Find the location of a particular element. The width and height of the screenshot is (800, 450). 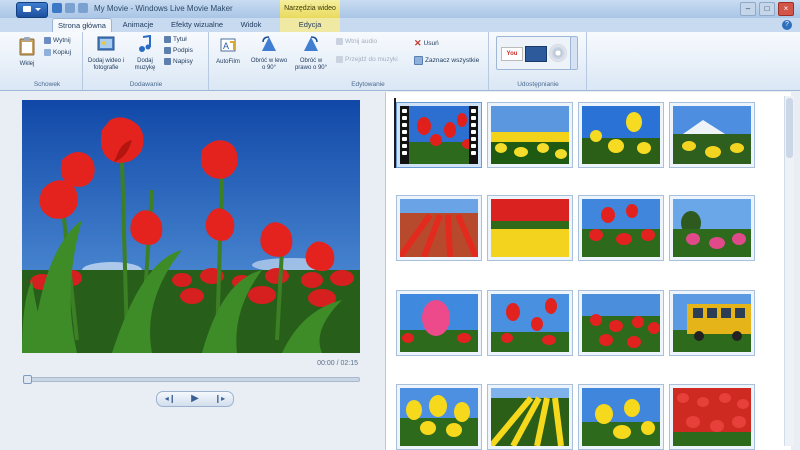

remove-button: ✕ Usuń is located at coordinates (426, 43).